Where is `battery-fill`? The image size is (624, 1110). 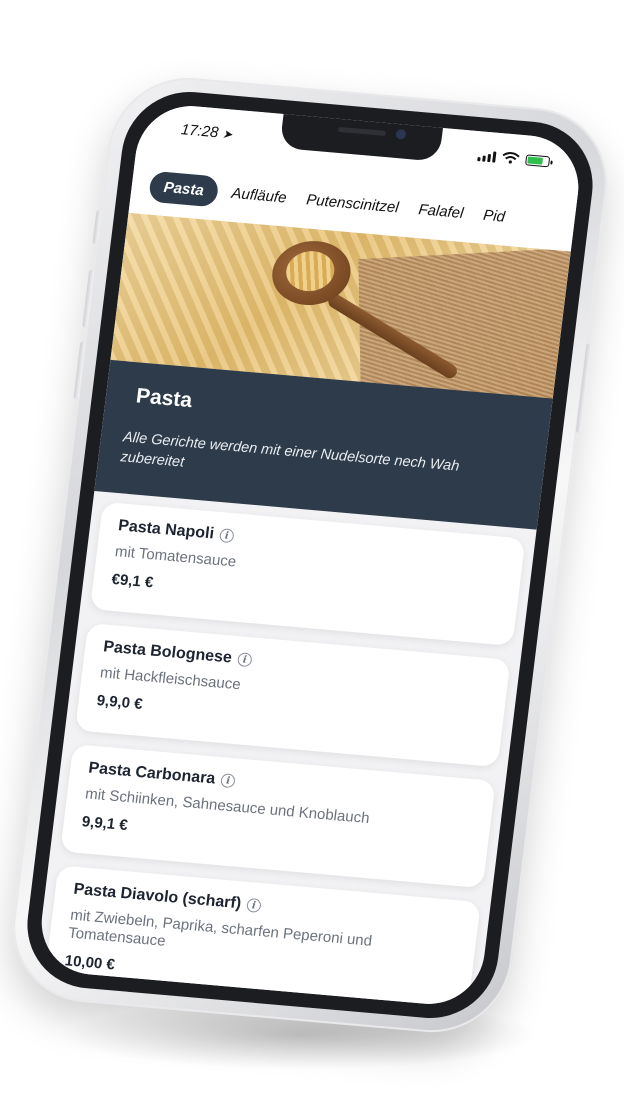 battery-fill is located at coordinates (535, 160).